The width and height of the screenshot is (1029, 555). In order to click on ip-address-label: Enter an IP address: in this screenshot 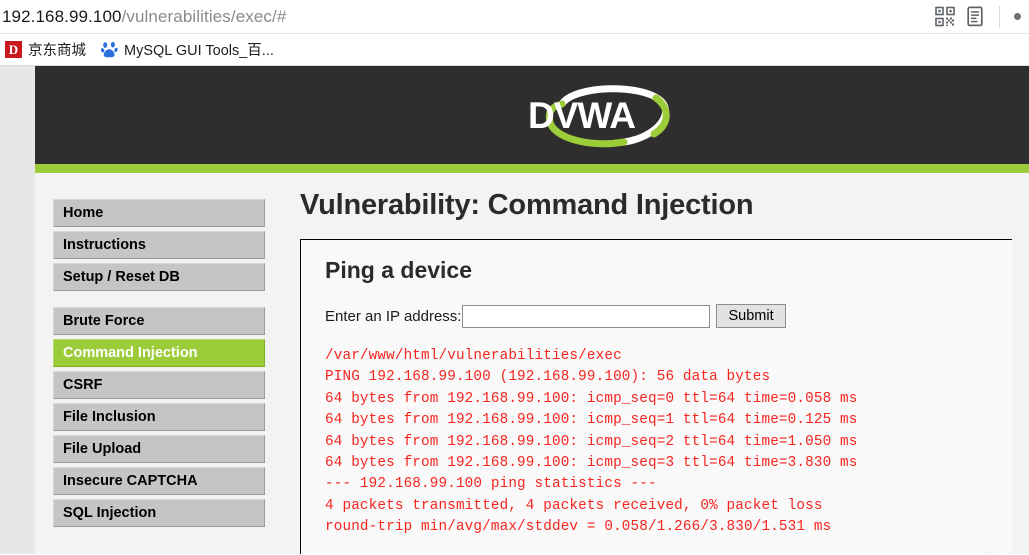, I will do `click(393, 316)`.